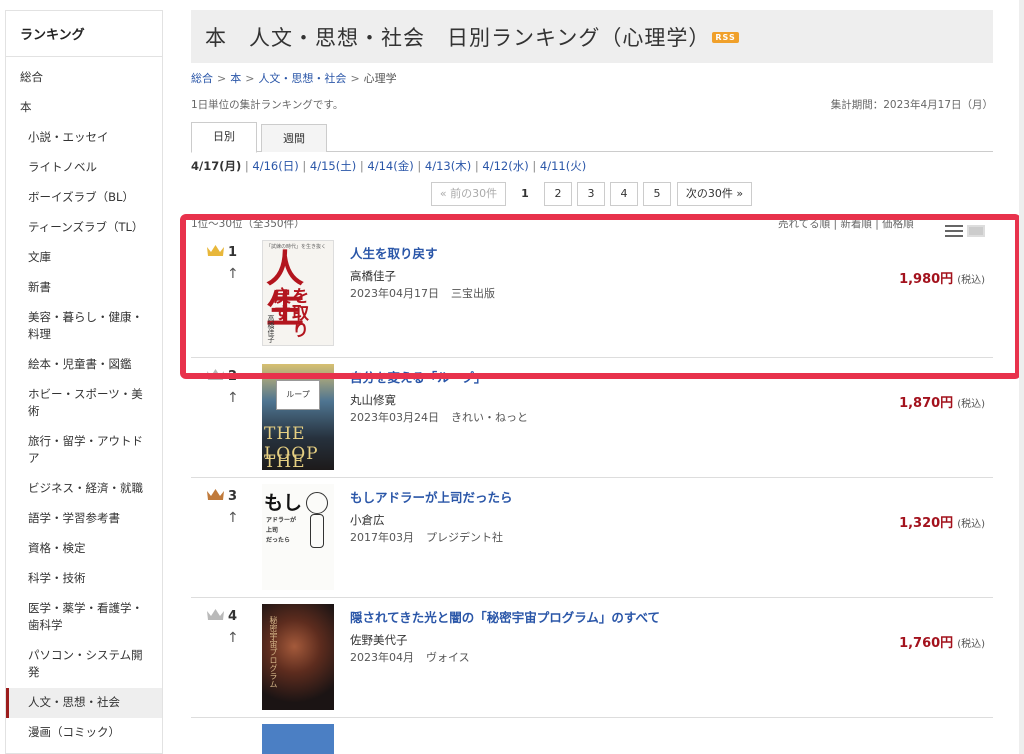 The image size is (1024, 754). I want to click on publish-date: 2017年03月, so click(382, 537).